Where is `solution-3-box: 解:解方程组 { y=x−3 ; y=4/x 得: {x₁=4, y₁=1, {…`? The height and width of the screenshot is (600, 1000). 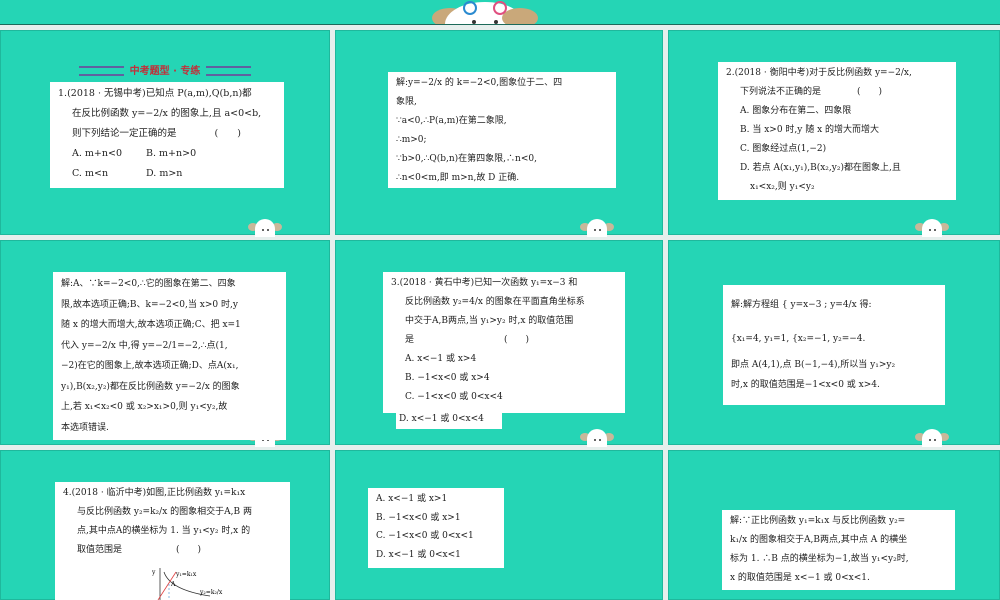
solution-3-box: 解:解方程组 { y=x−3 ; y=4/x 得: {x₁=4, y₁=1, {… is located at coordinates (834, 345).